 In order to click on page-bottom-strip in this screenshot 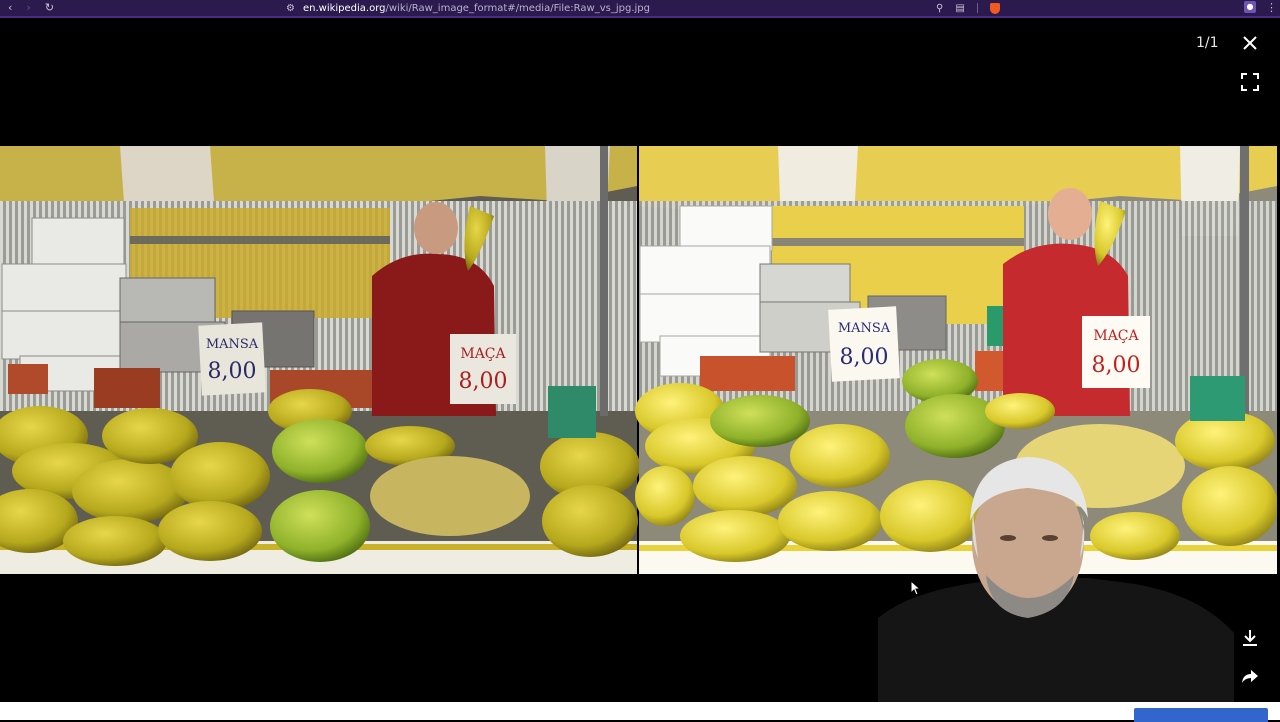, I will do `click(640, 712)`.